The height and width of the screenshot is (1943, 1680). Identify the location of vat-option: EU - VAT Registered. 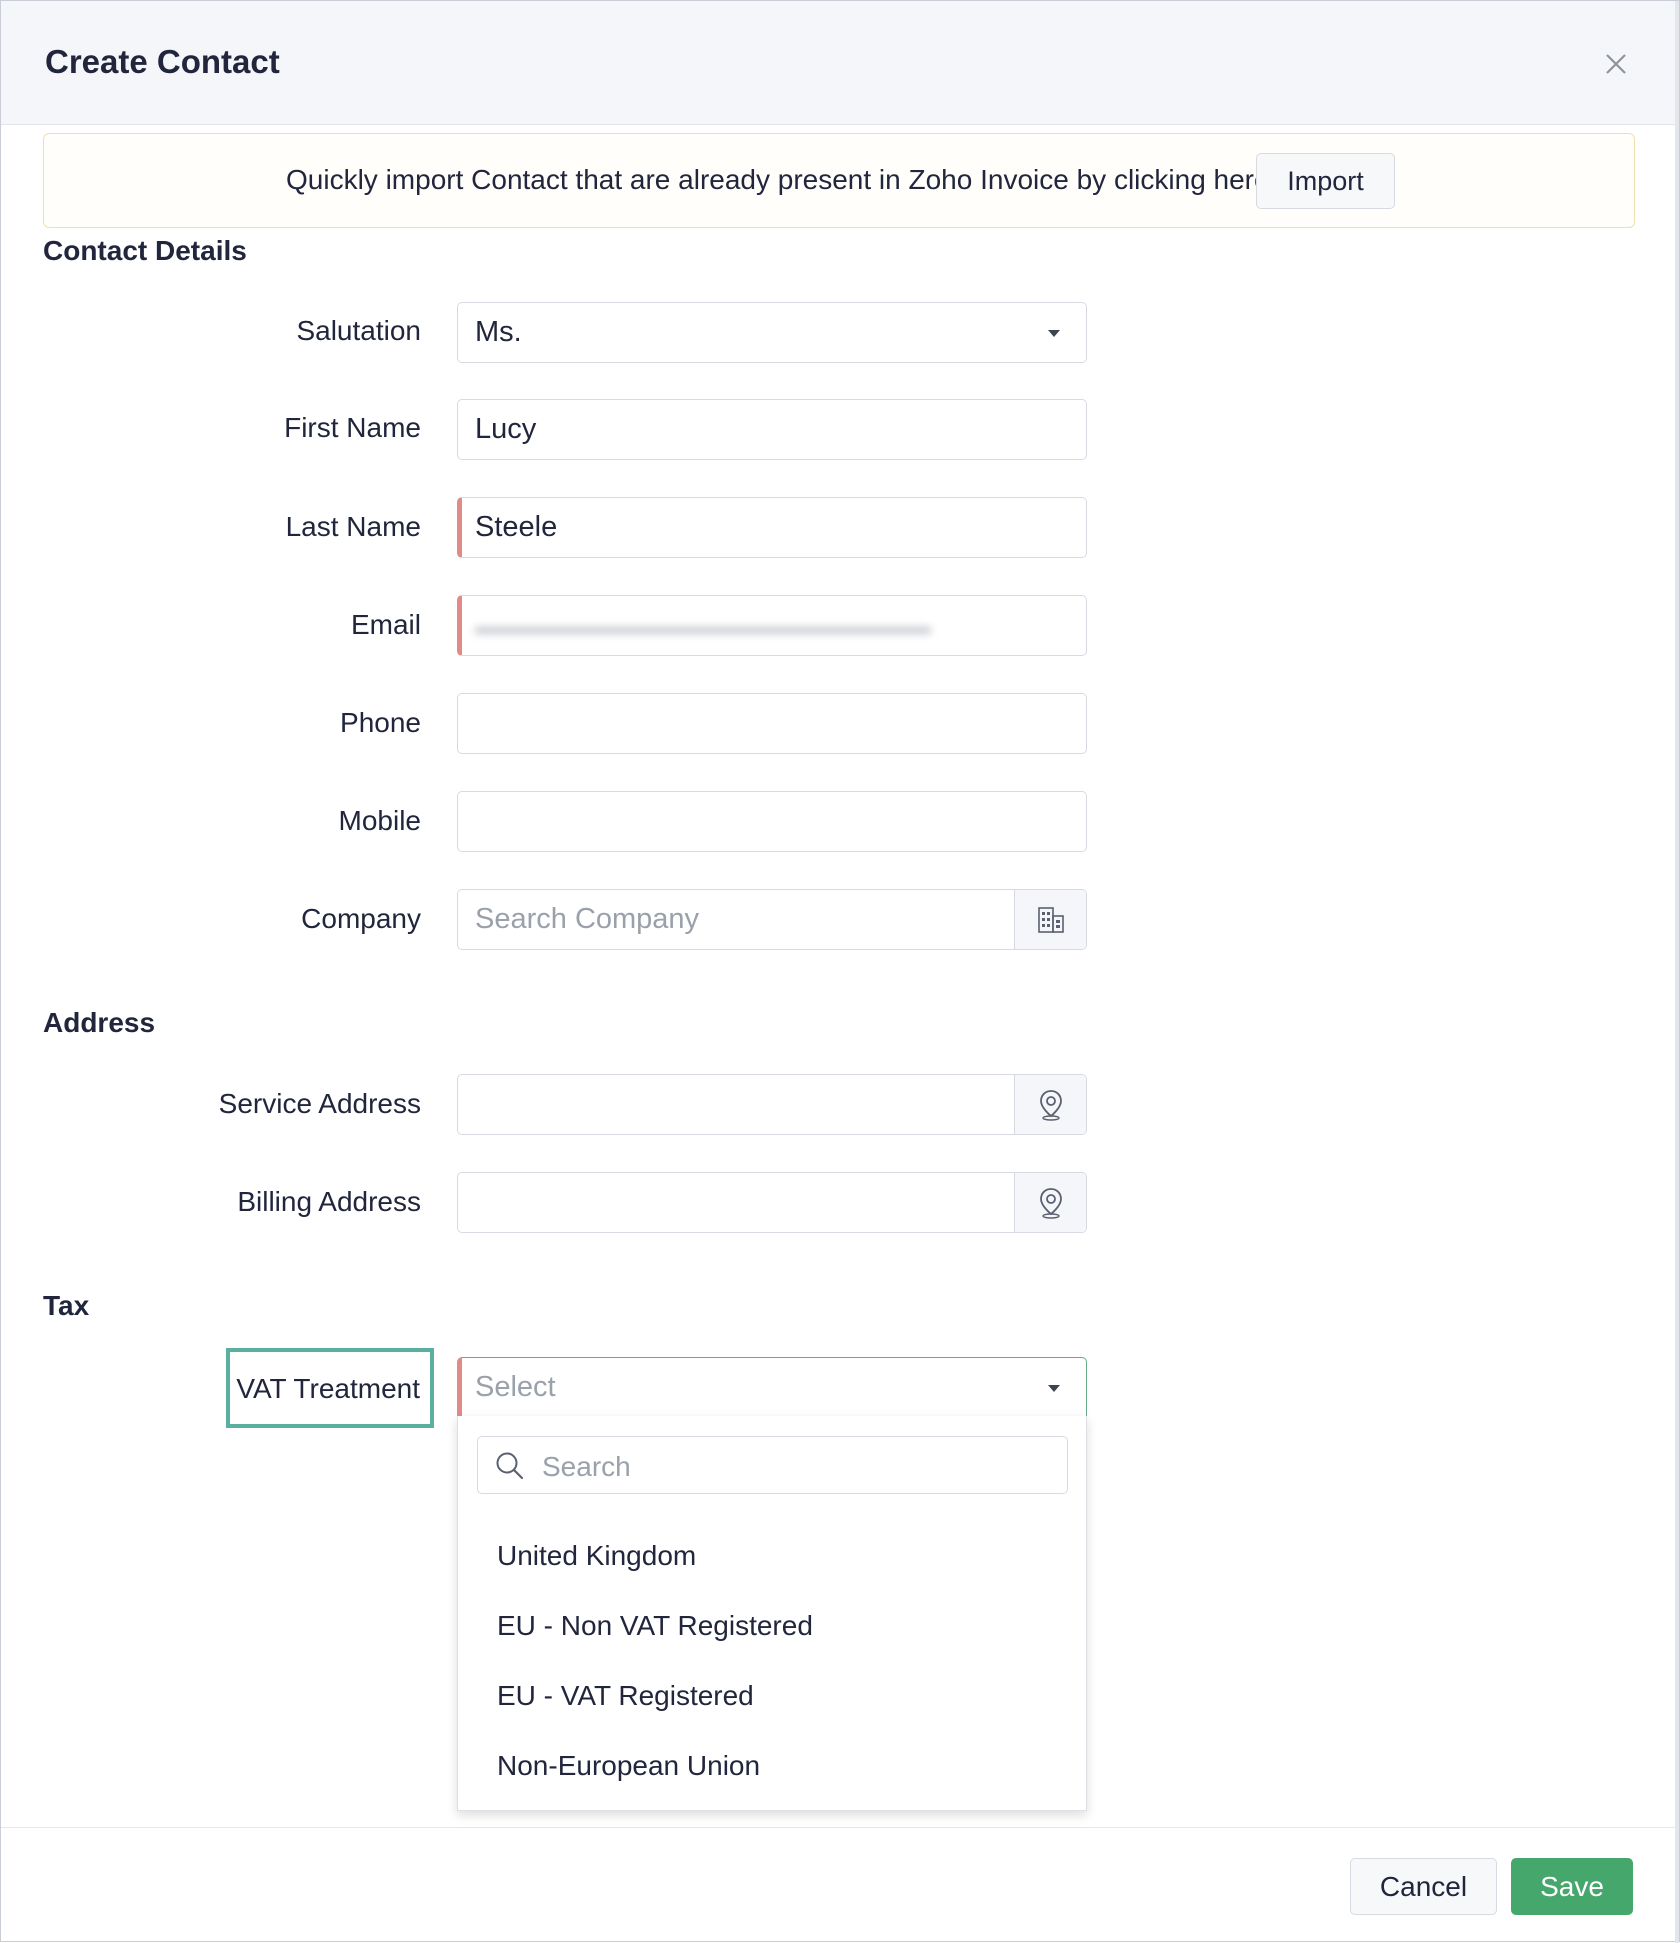
(625, 1696).